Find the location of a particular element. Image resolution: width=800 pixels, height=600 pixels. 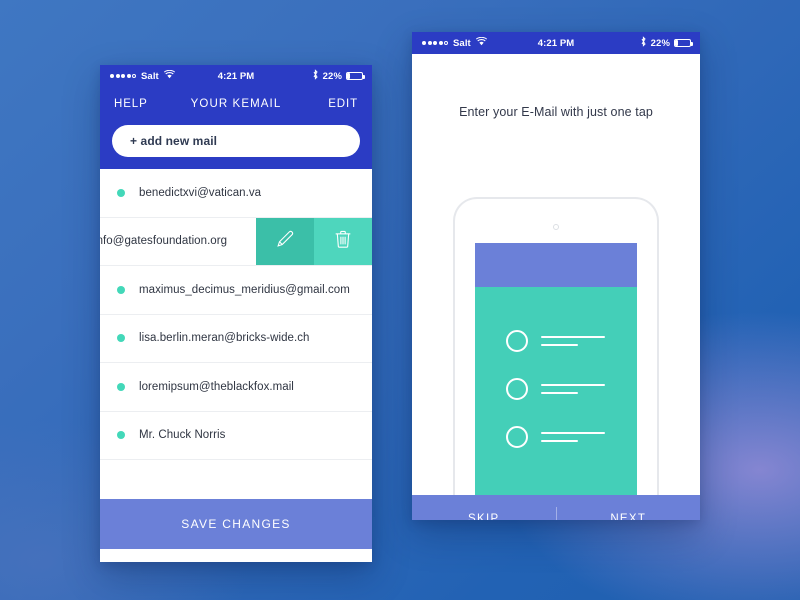

list-item: lisa.berlin.meran@bricks-wide.ch is located at coordinates (236, 338).